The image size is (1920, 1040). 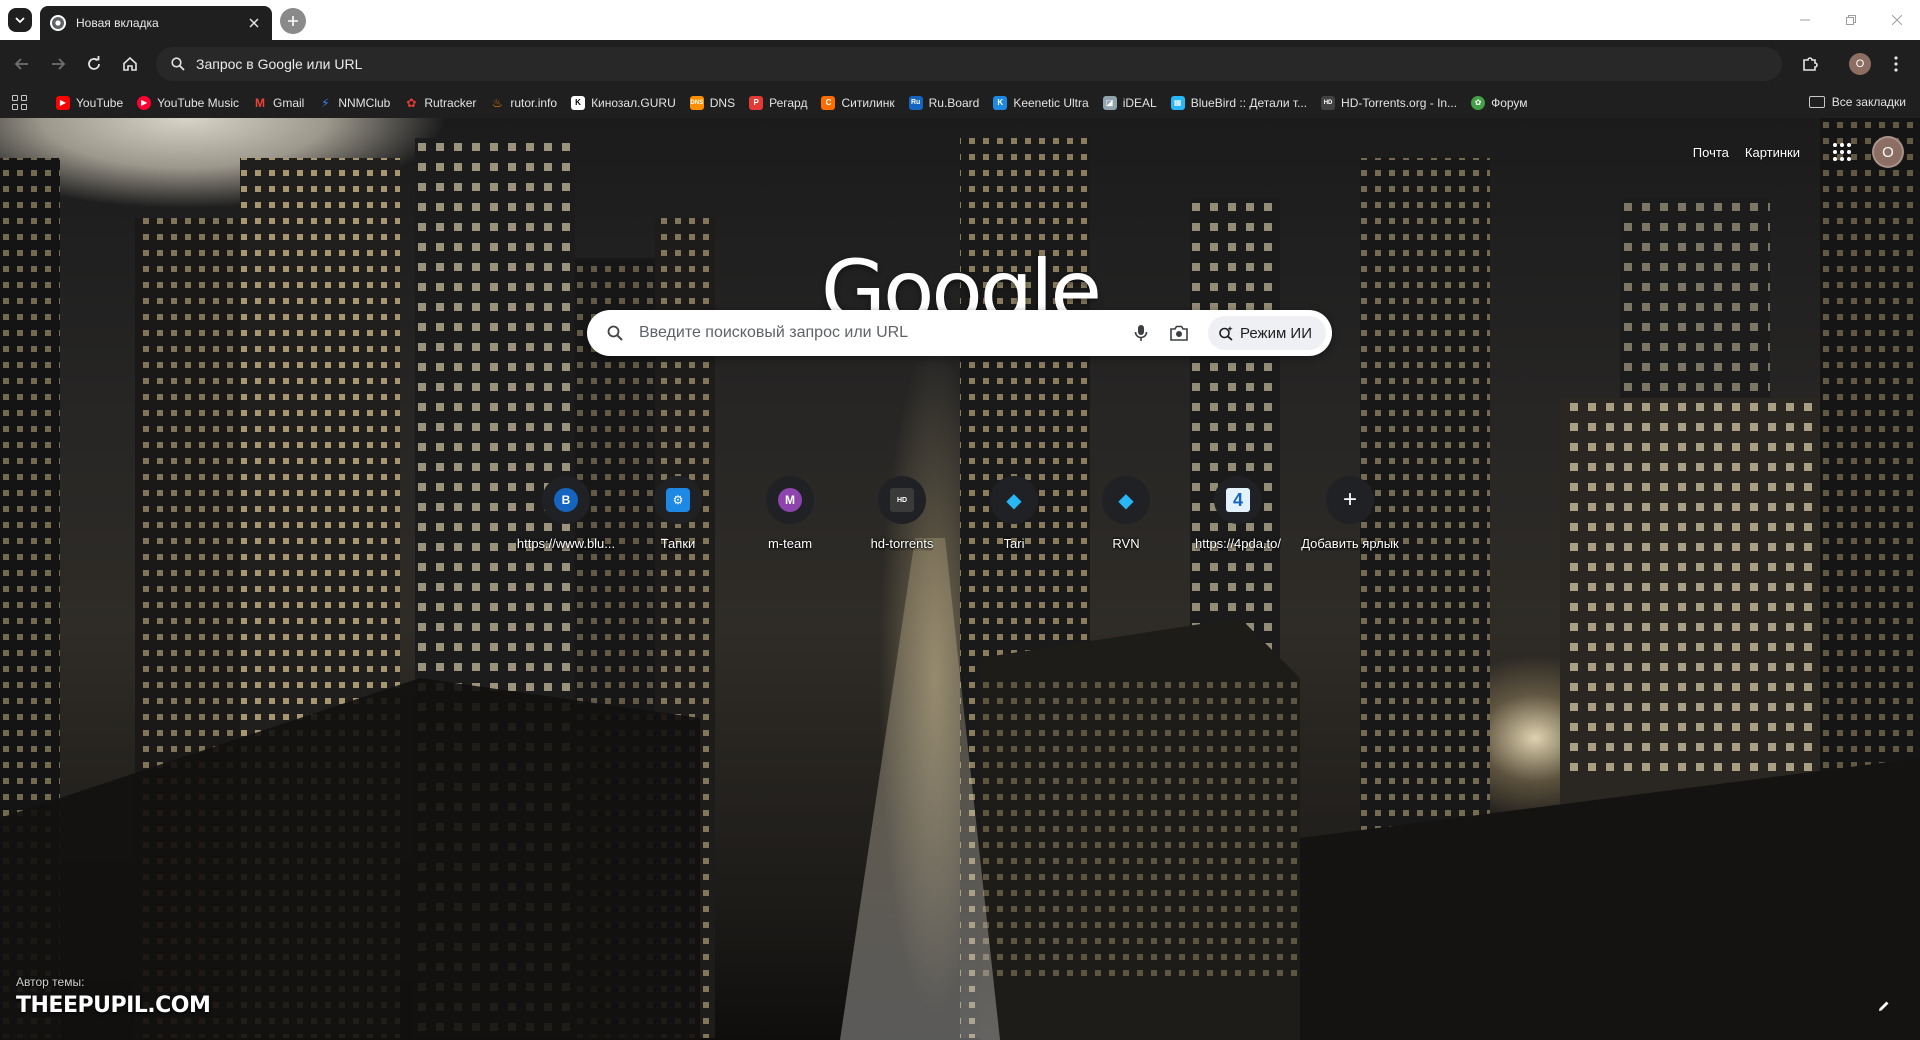 What do you see at coordinates (623, 103) in the screenshot?
I see `bookmark-kinozal: K Кинозал.GURU` at bounding box center [623, 103].